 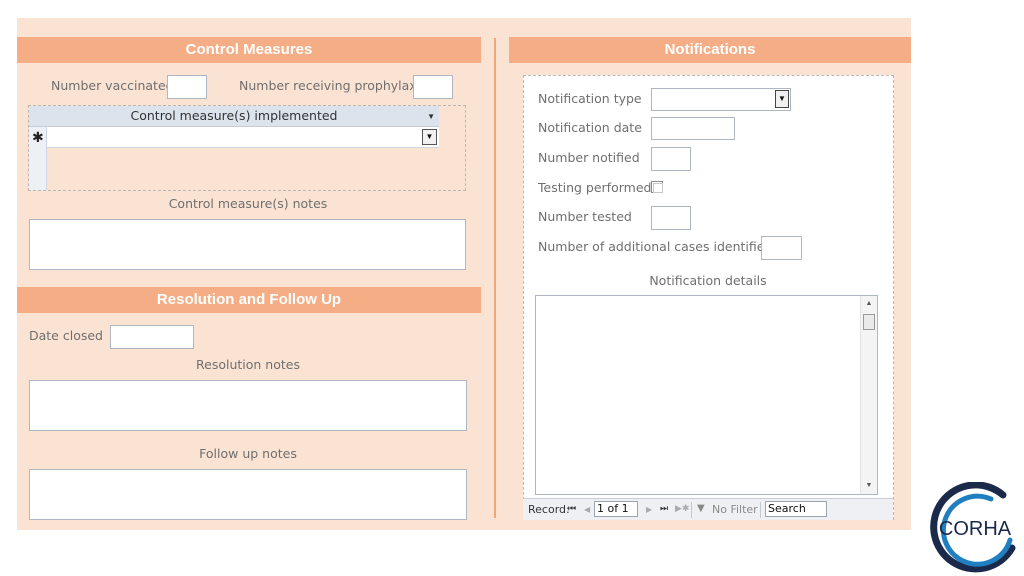 I want to click on next-record-icon: ▶, so click(x=649, y=509).